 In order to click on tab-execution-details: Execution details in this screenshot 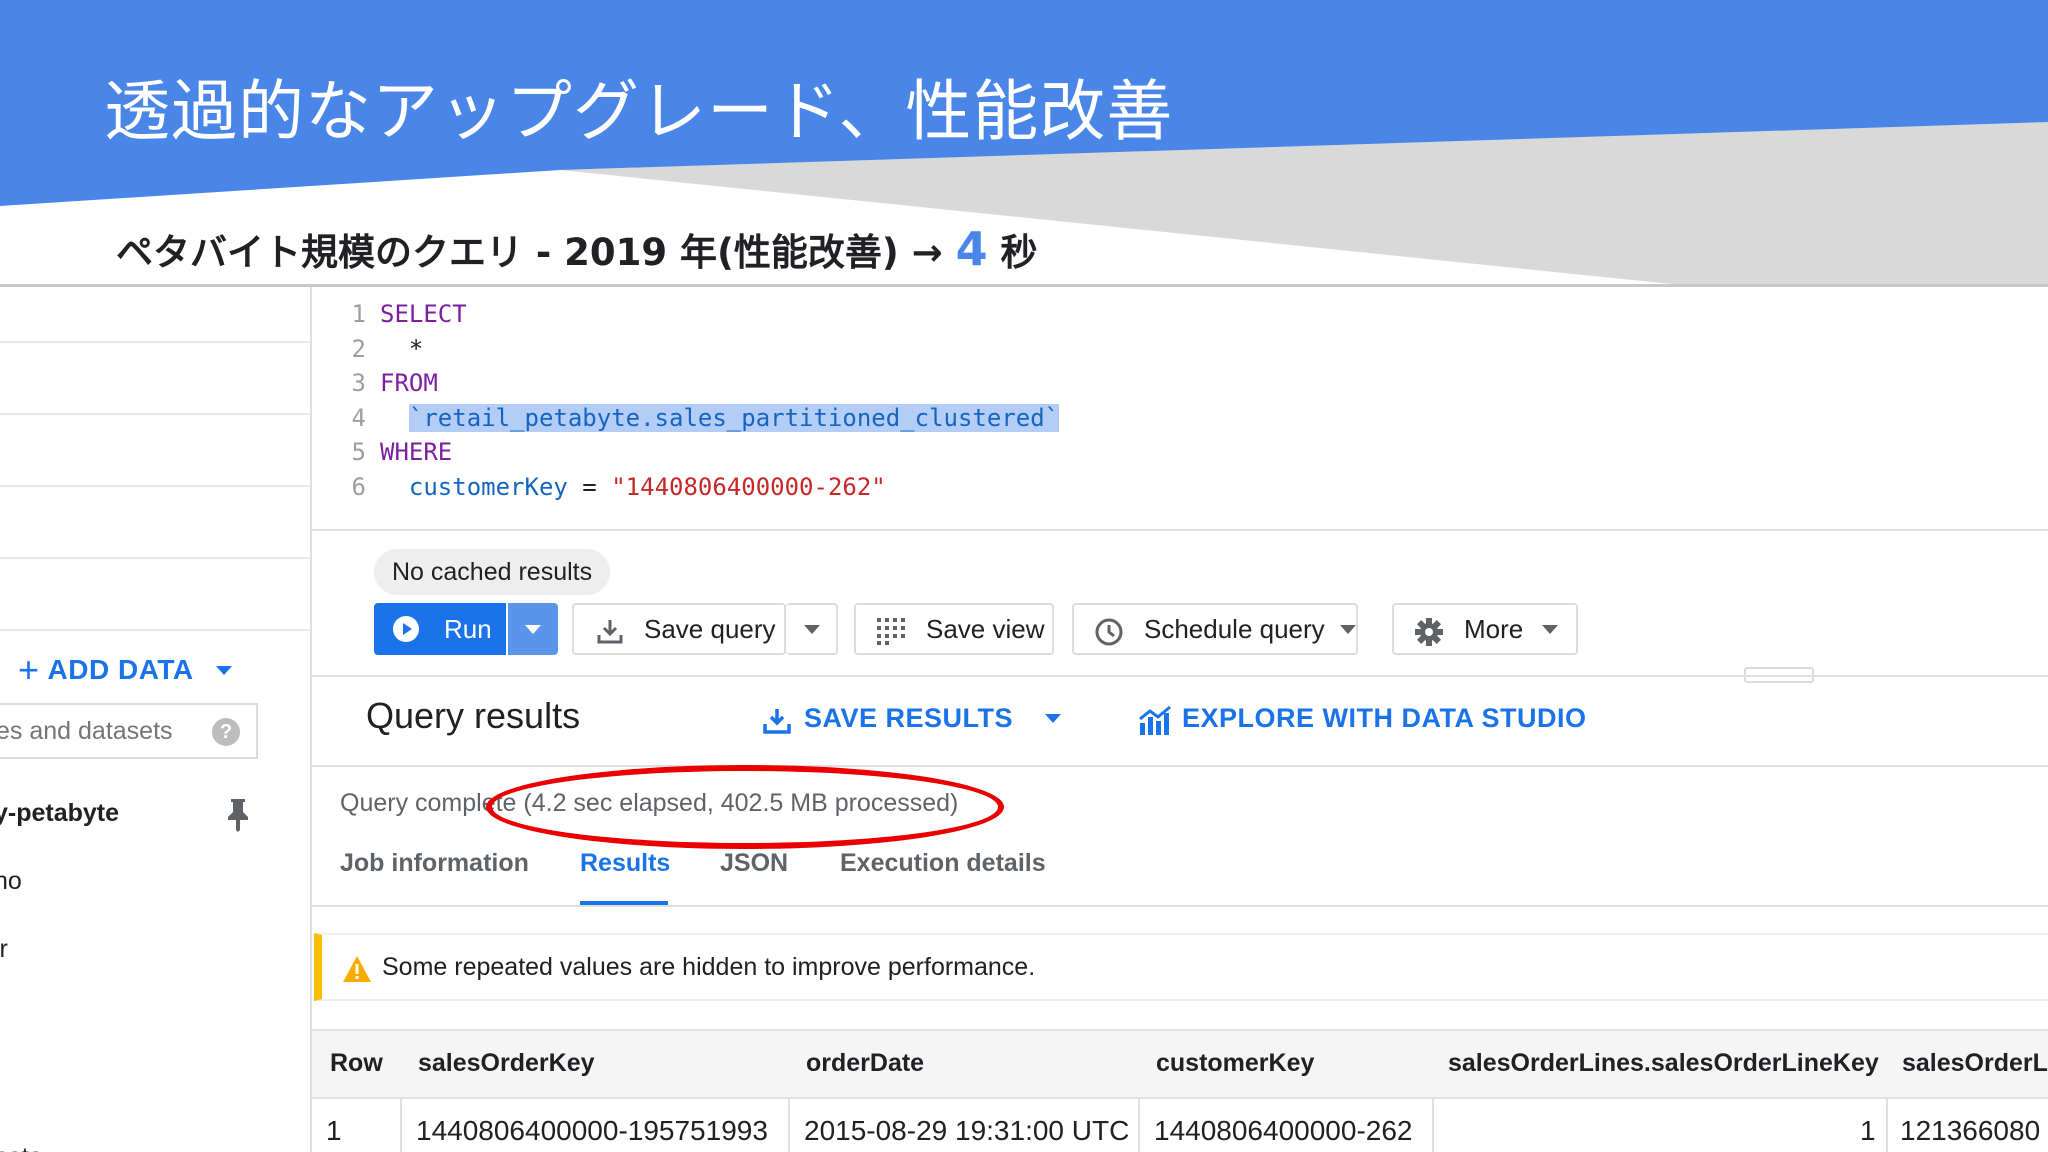, I will do `click(943, 863)`.